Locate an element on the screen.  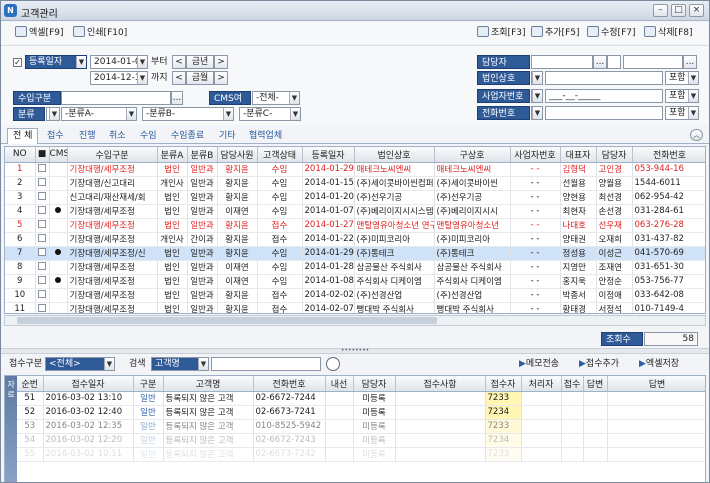
next-month-button: > is located at coordinates (221, 78).